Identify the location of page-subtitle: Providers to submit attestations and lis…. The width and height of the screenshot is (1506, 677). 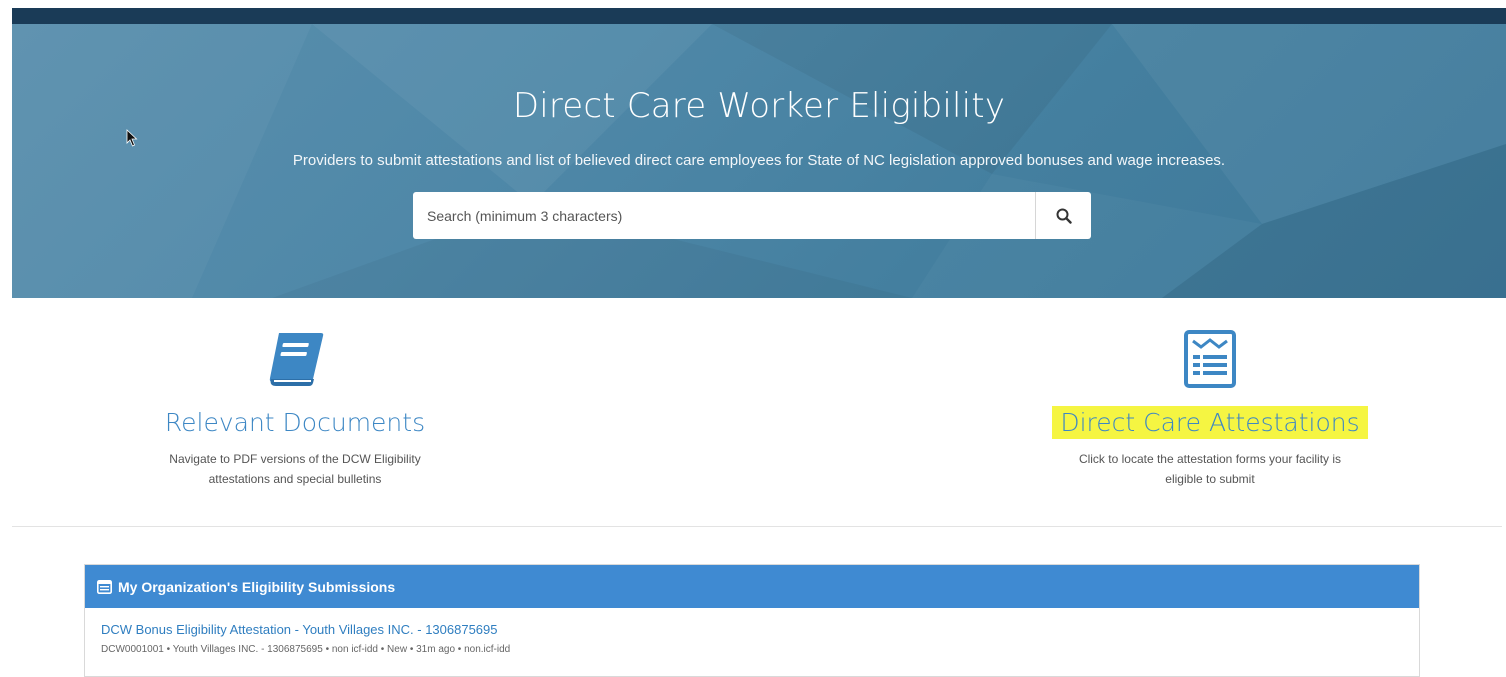
(759, 160).